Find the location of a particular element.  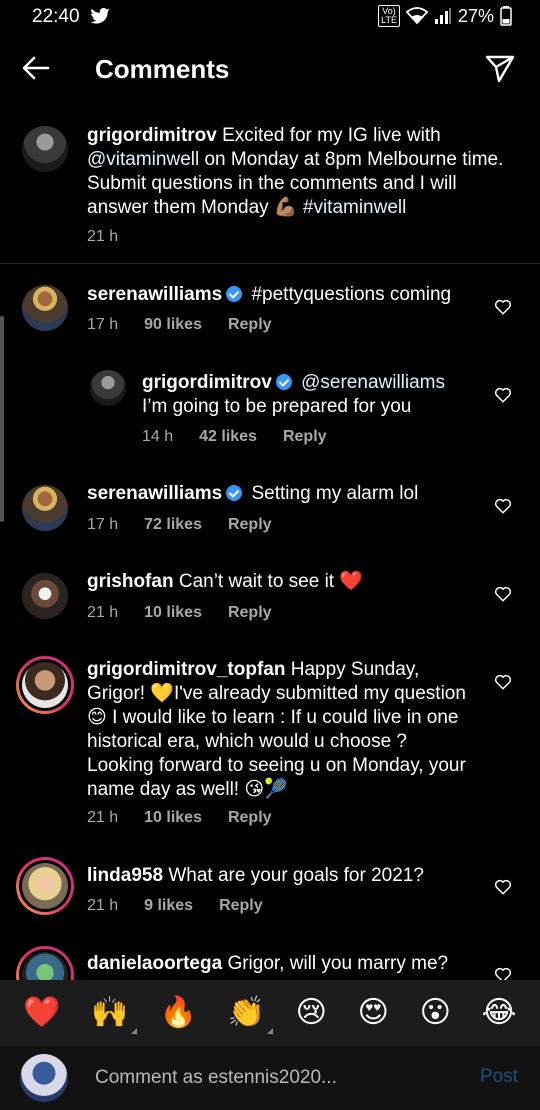

hashtag-link: #vitaminwell is located at coordinates (352, 207).